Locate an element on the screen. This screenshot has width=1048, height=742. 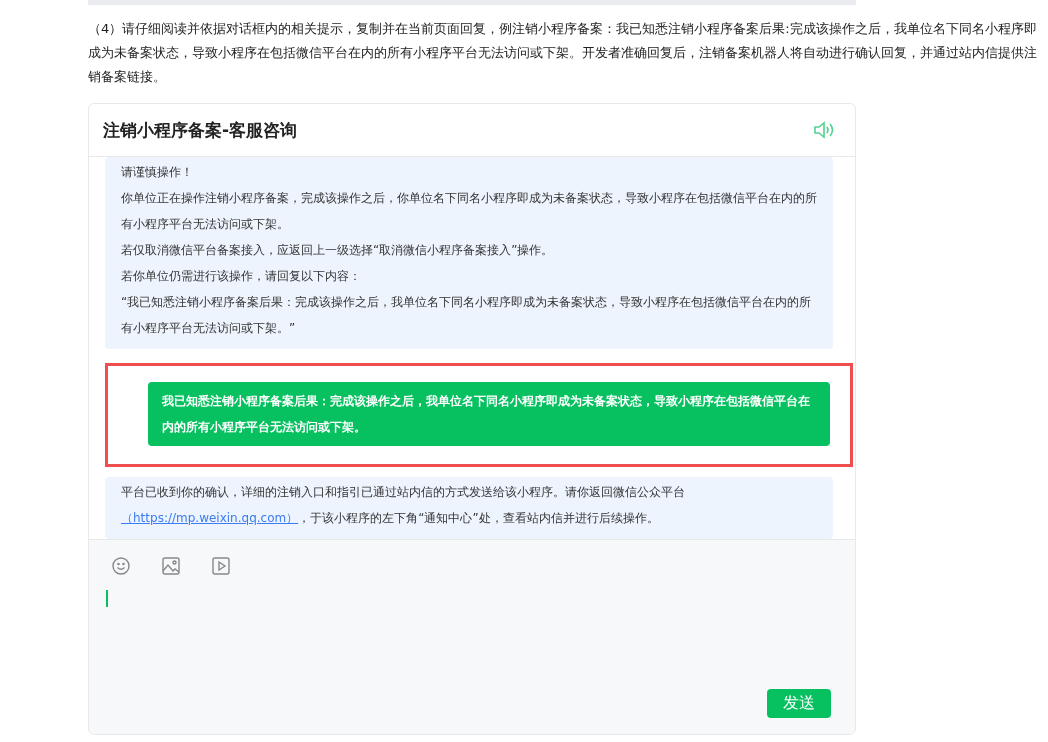
message-line: 请谨慎操作！ is located at coordinates (157, 172).